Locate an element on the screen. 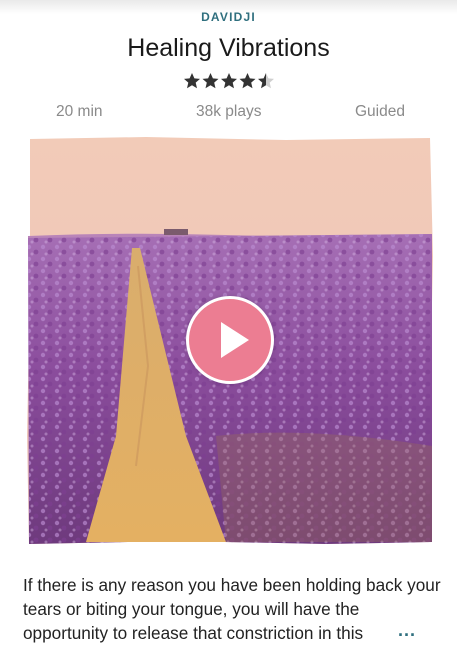 This screenshot has height=645, width=457. star-half-icon is located at coordinates (265, 81).